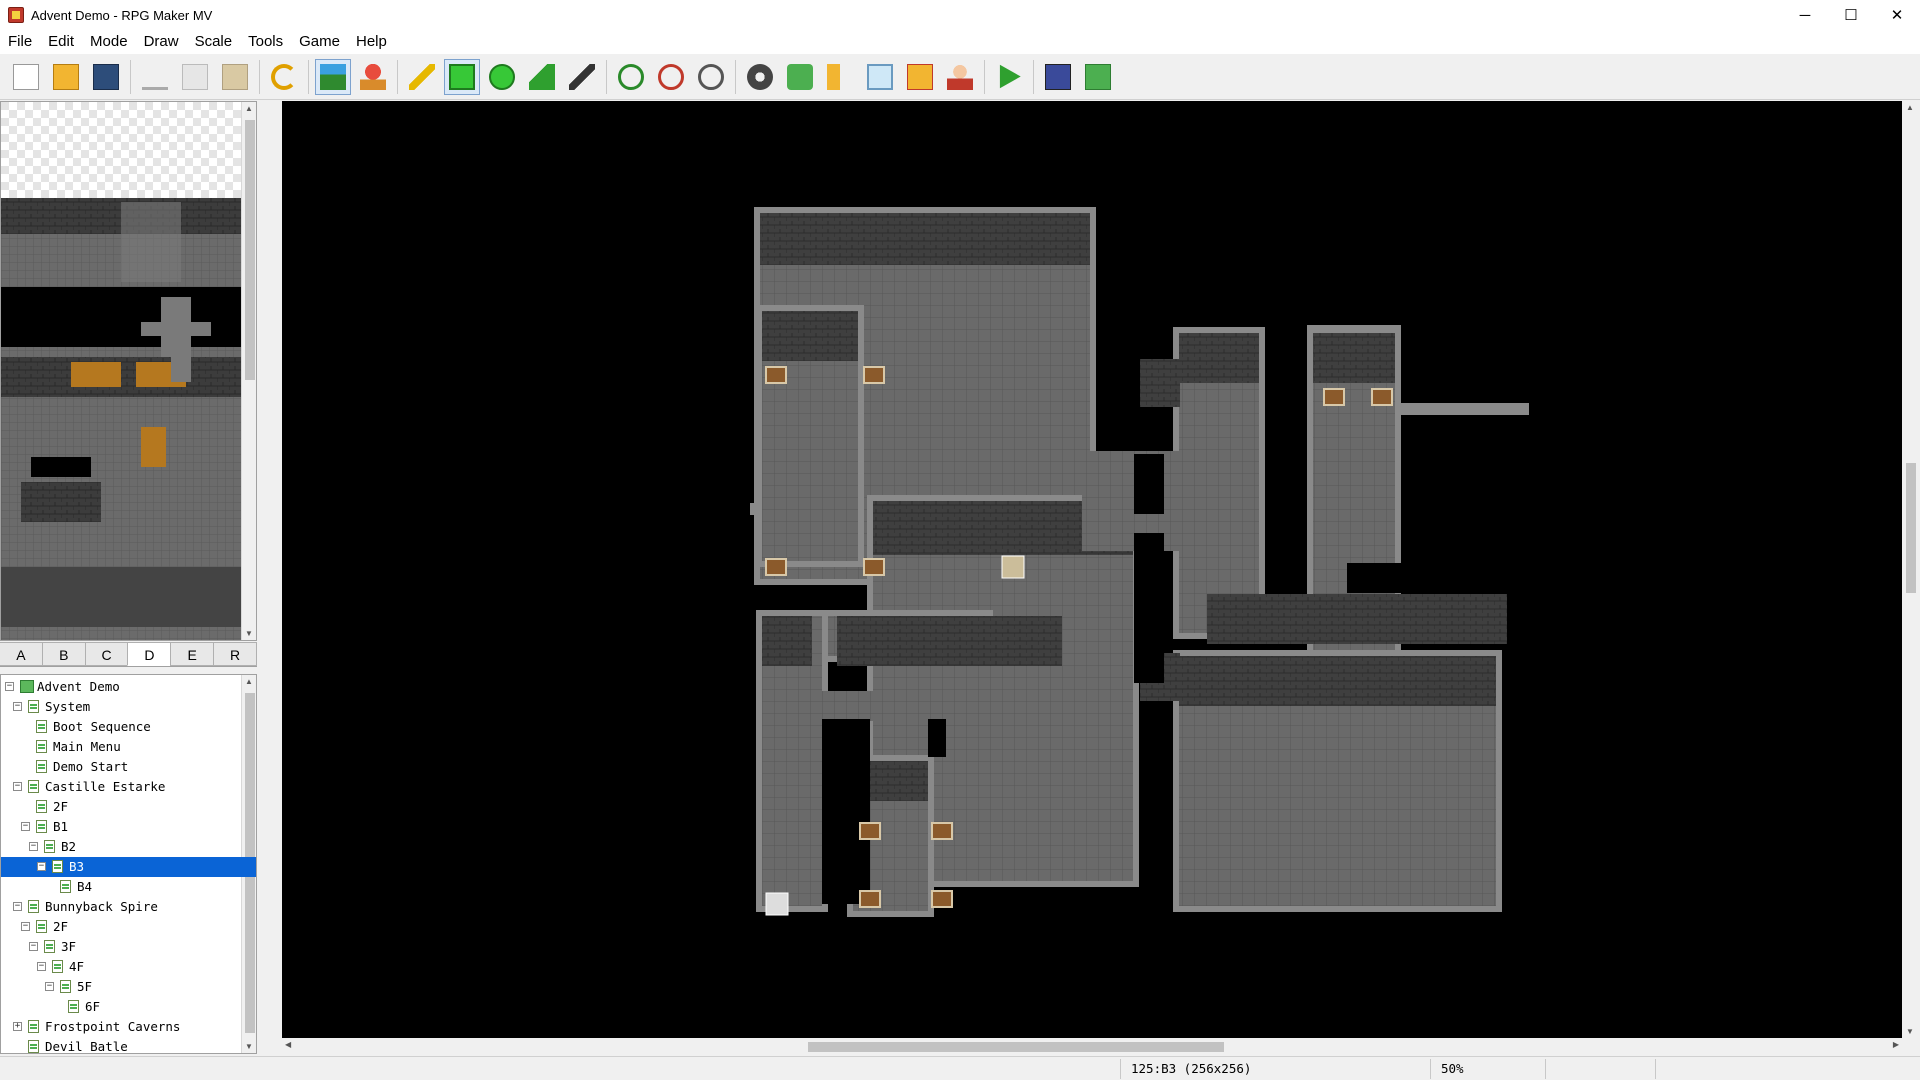 The height and width of the screenshot is (1080, 1920). I want to click on scroll-right-icon: ▶, so click(1896, 1044).